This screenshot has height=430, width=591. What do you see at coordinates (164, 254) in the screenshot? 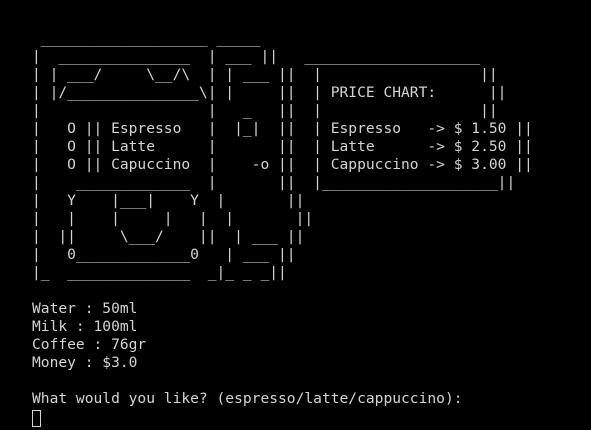
I see `ascii-line: | 0_____________0 | ___ ||` at bounding box center [164, 254].